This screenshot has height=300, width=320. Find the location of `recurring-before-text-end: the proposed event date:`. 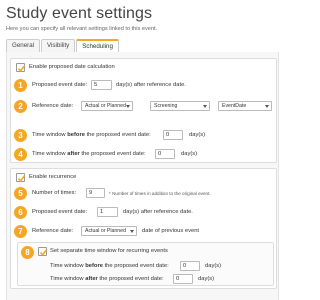

recurring-before-text-end: the proposed event date: is located at coordinates (135, 266).